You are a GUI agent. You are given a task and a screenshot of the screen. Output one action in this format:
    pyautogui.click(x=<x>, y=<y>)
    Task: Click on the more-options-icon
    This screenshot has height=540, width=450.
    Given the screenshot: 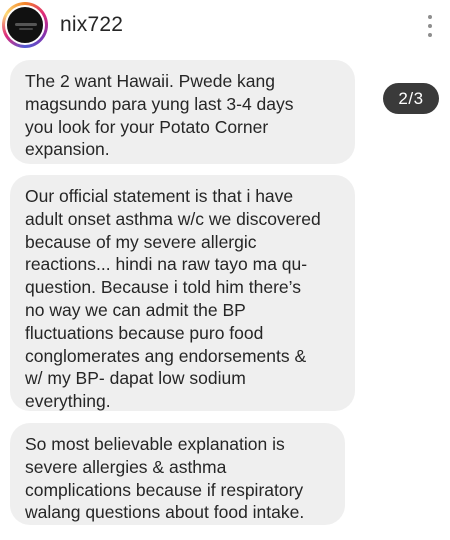 What is the action you would take?
    pyautogui.click(x=430, y=27)
    